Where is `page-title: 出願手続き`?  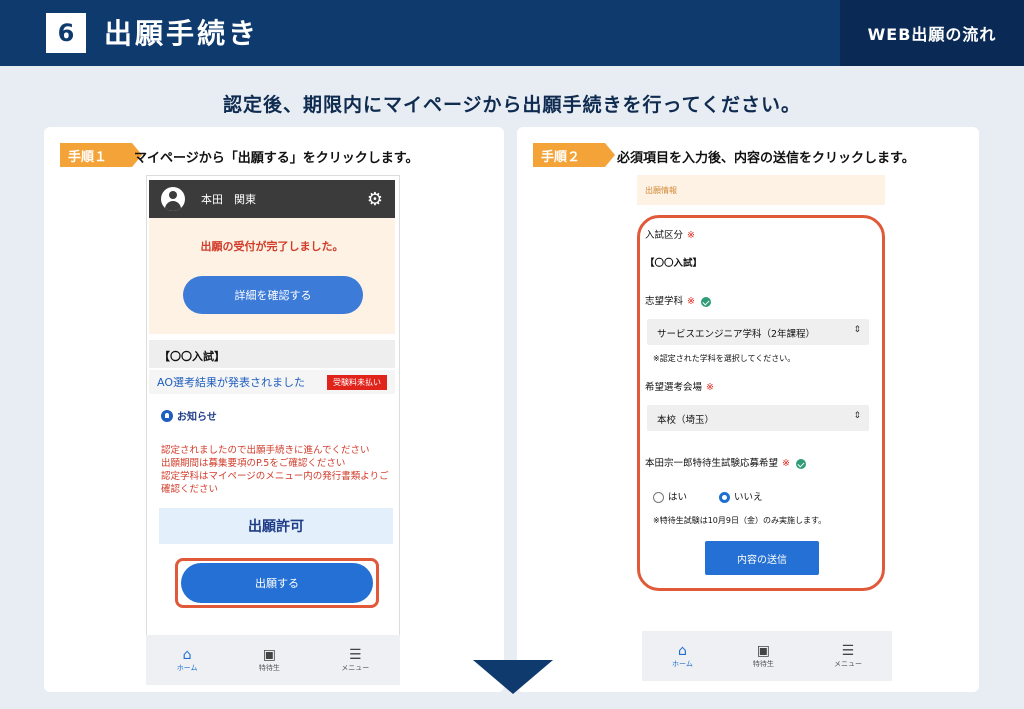
page-title: 出願手続き is located at coordinates (182, 33).